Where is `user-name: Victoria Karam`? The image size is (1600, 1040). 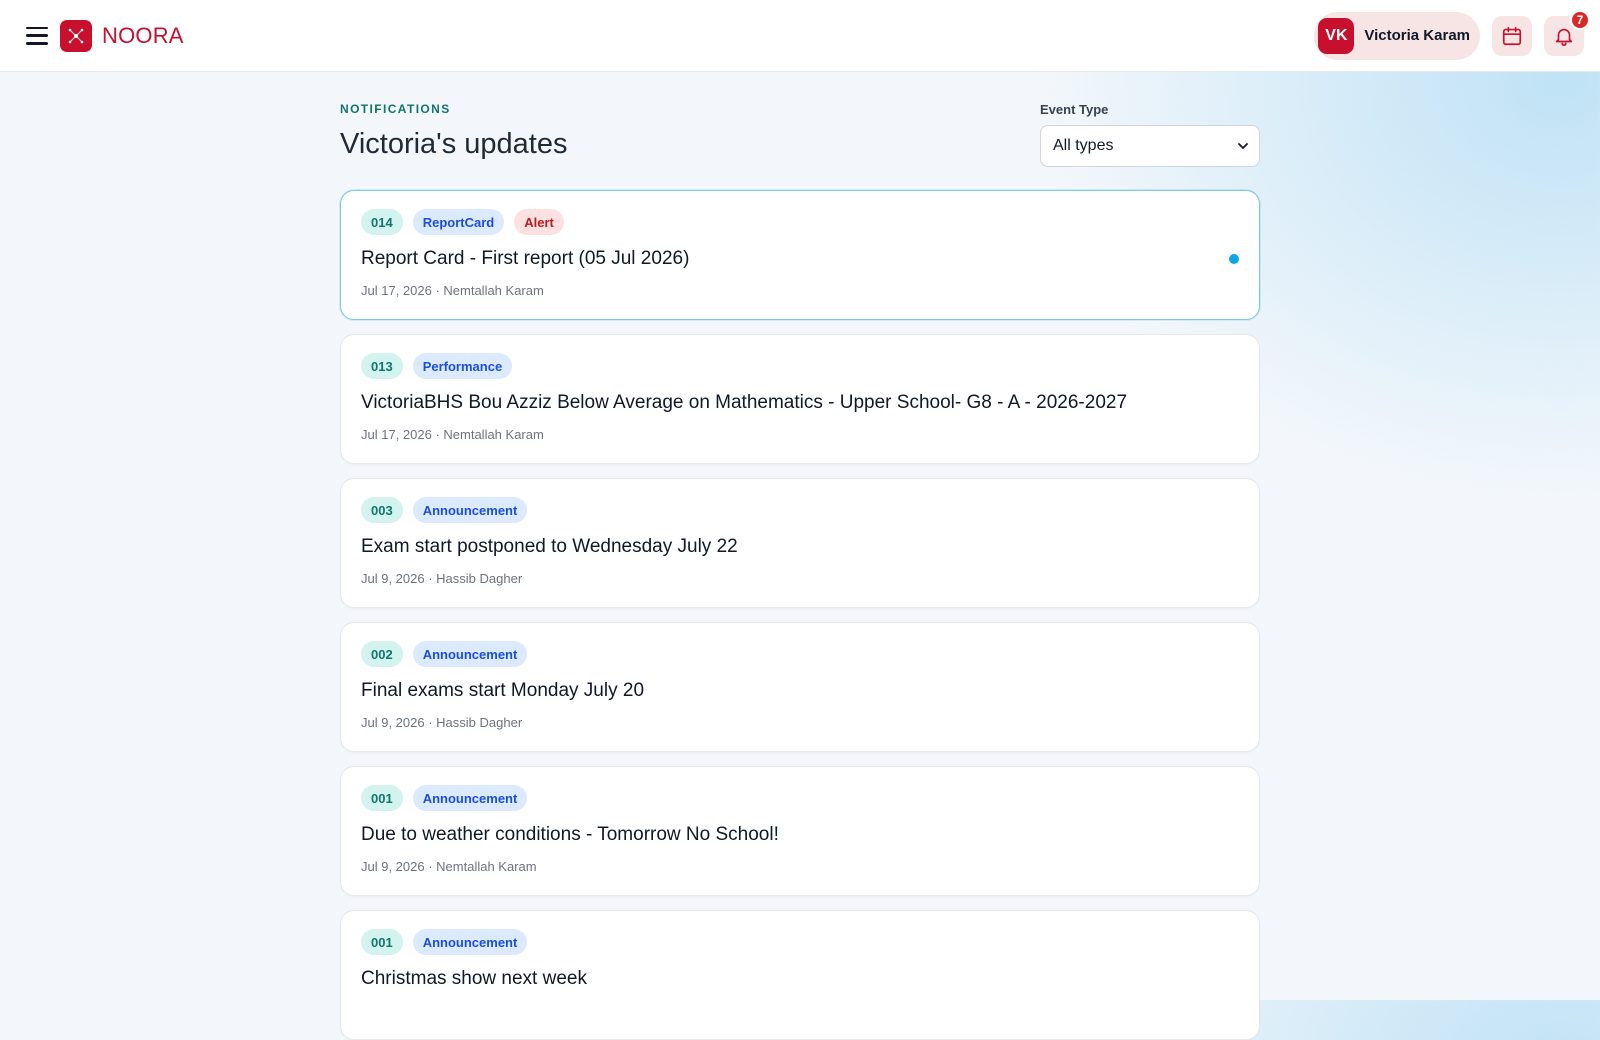 user-name: Victoria Karam is located at coordinates (1417, 35).